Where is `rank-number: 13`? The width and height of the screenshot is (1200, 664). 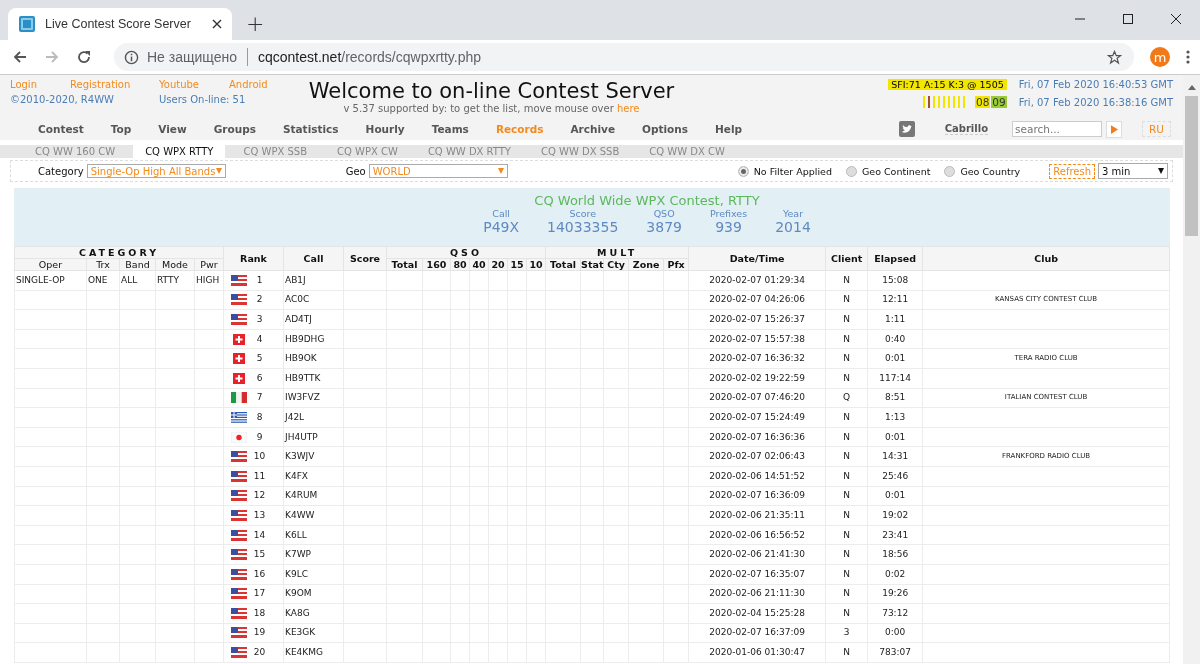
rank-number: 13 is located at coordinates (259, 515).